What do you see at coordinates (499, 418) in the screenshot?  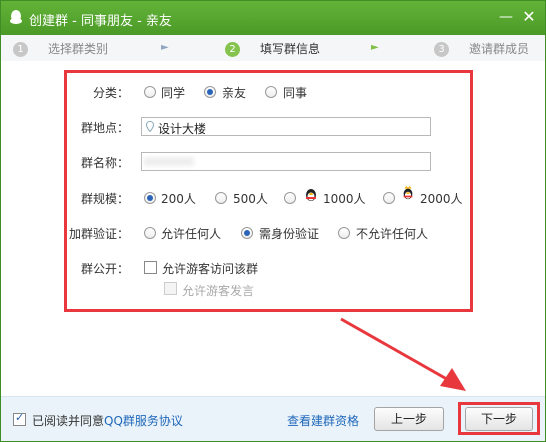 I see `highlight-next-frame` at bounding box center [499, 418].